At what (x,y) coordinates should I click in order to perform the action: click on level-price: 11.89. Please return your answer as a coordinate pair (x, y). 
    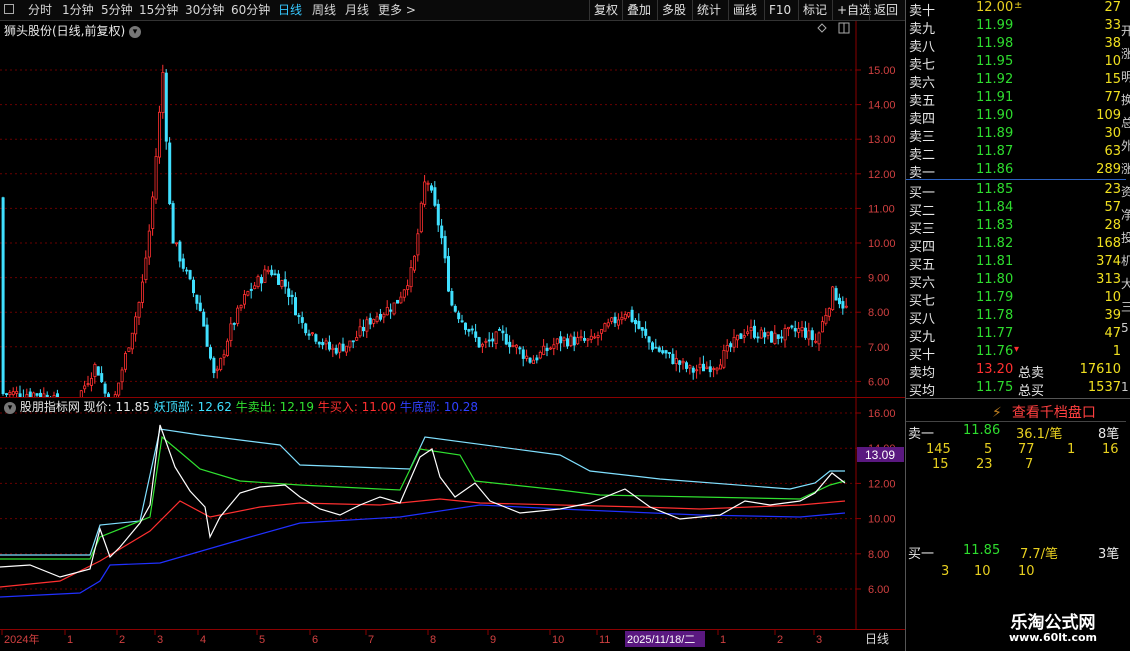
    Looking at the image, I should click on (995, 133).